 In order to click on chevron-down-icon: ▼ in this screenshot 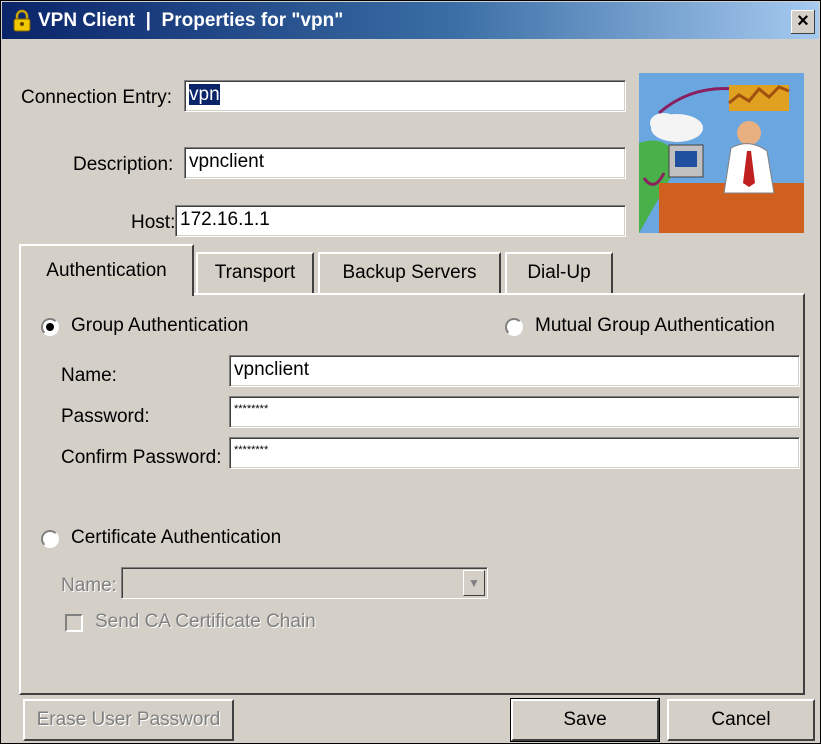, I will do `click(474, 583)`.